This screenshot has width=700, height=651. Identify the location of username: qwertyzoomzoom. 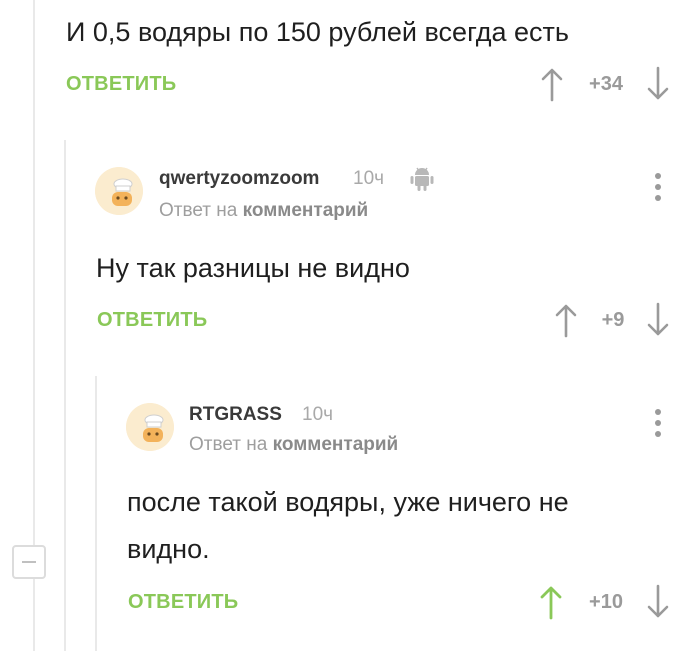
(239, 179).